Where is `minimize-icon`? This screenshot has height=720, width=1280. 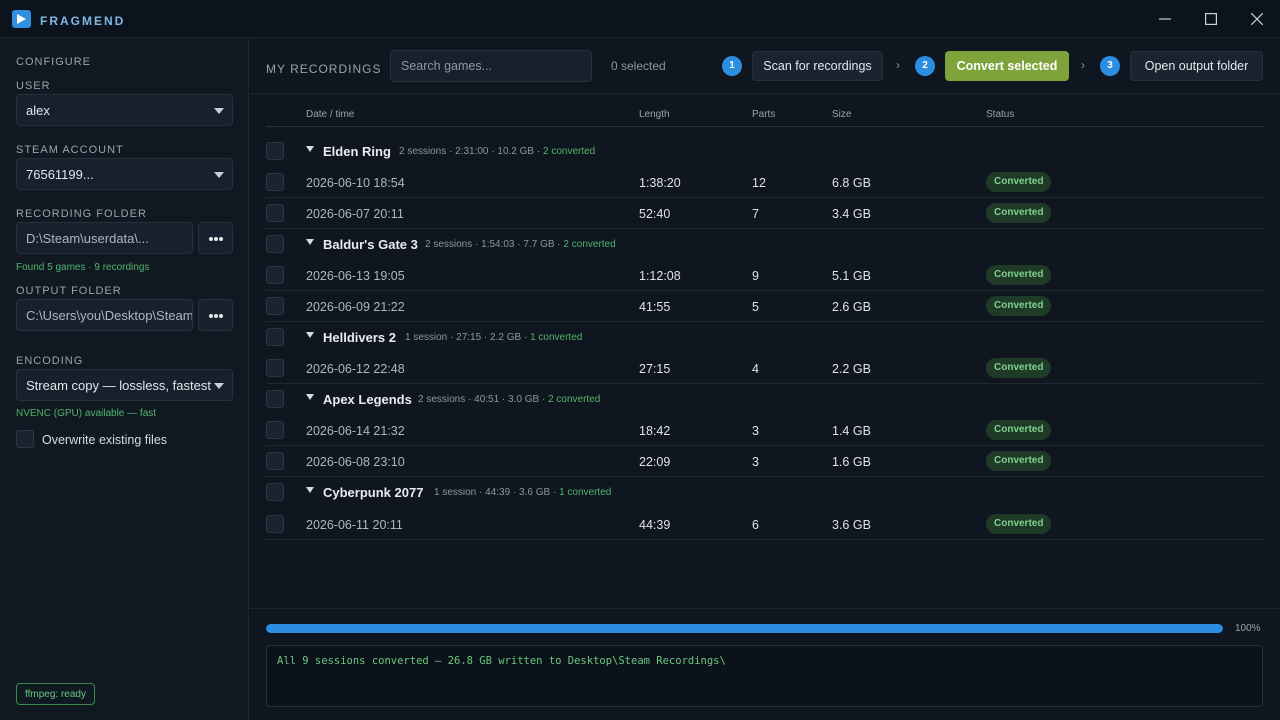
minimize-icon is located at coordinates (1165, 19).